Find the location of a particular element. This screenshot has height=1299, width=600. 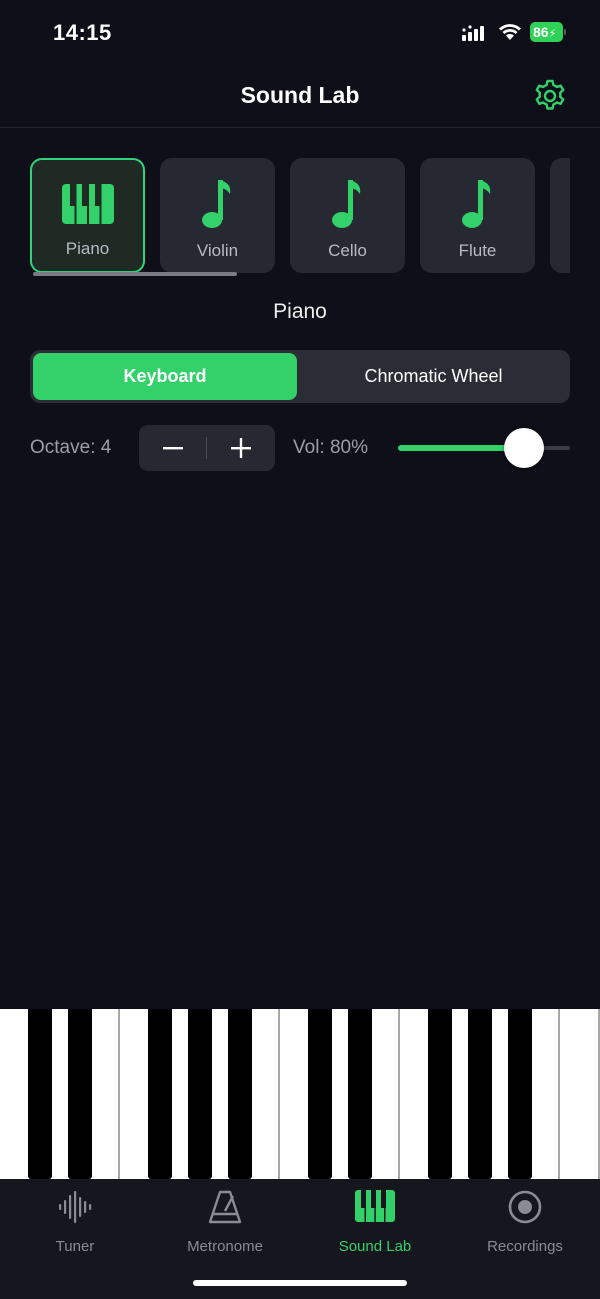

mode-segmented-control: Keyboard Chromatic Wheel is located at coordinates (300, 376).